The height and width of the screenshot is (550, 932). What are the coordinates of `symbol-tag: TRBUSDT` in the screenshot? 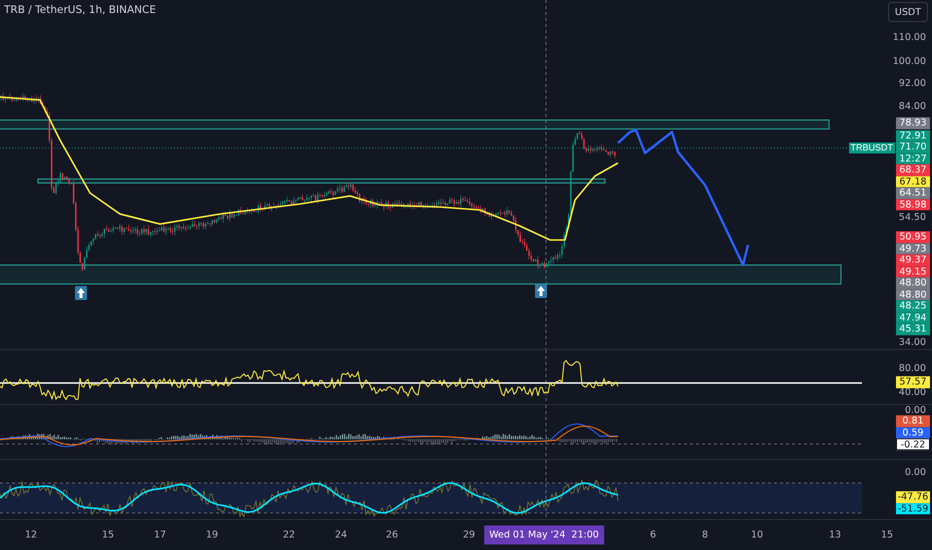 It's located at (871, 148).